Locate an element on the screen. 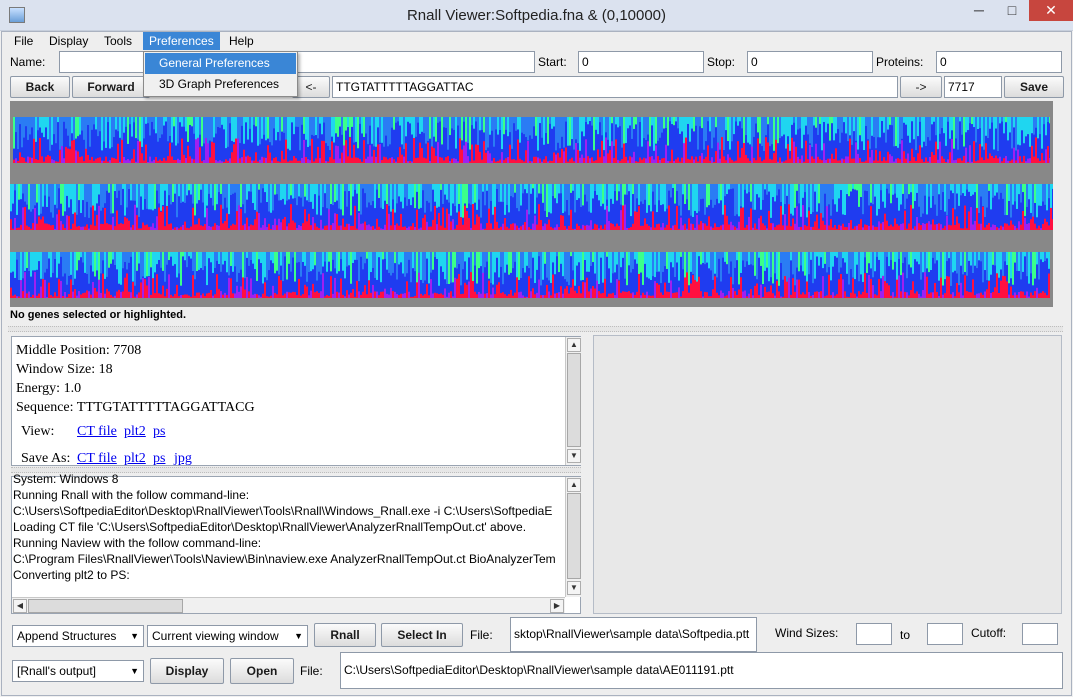 Image resolution: width=1073 pixels, height=697 pixels. file-label-1: File: is located at coordinates (481, 635).